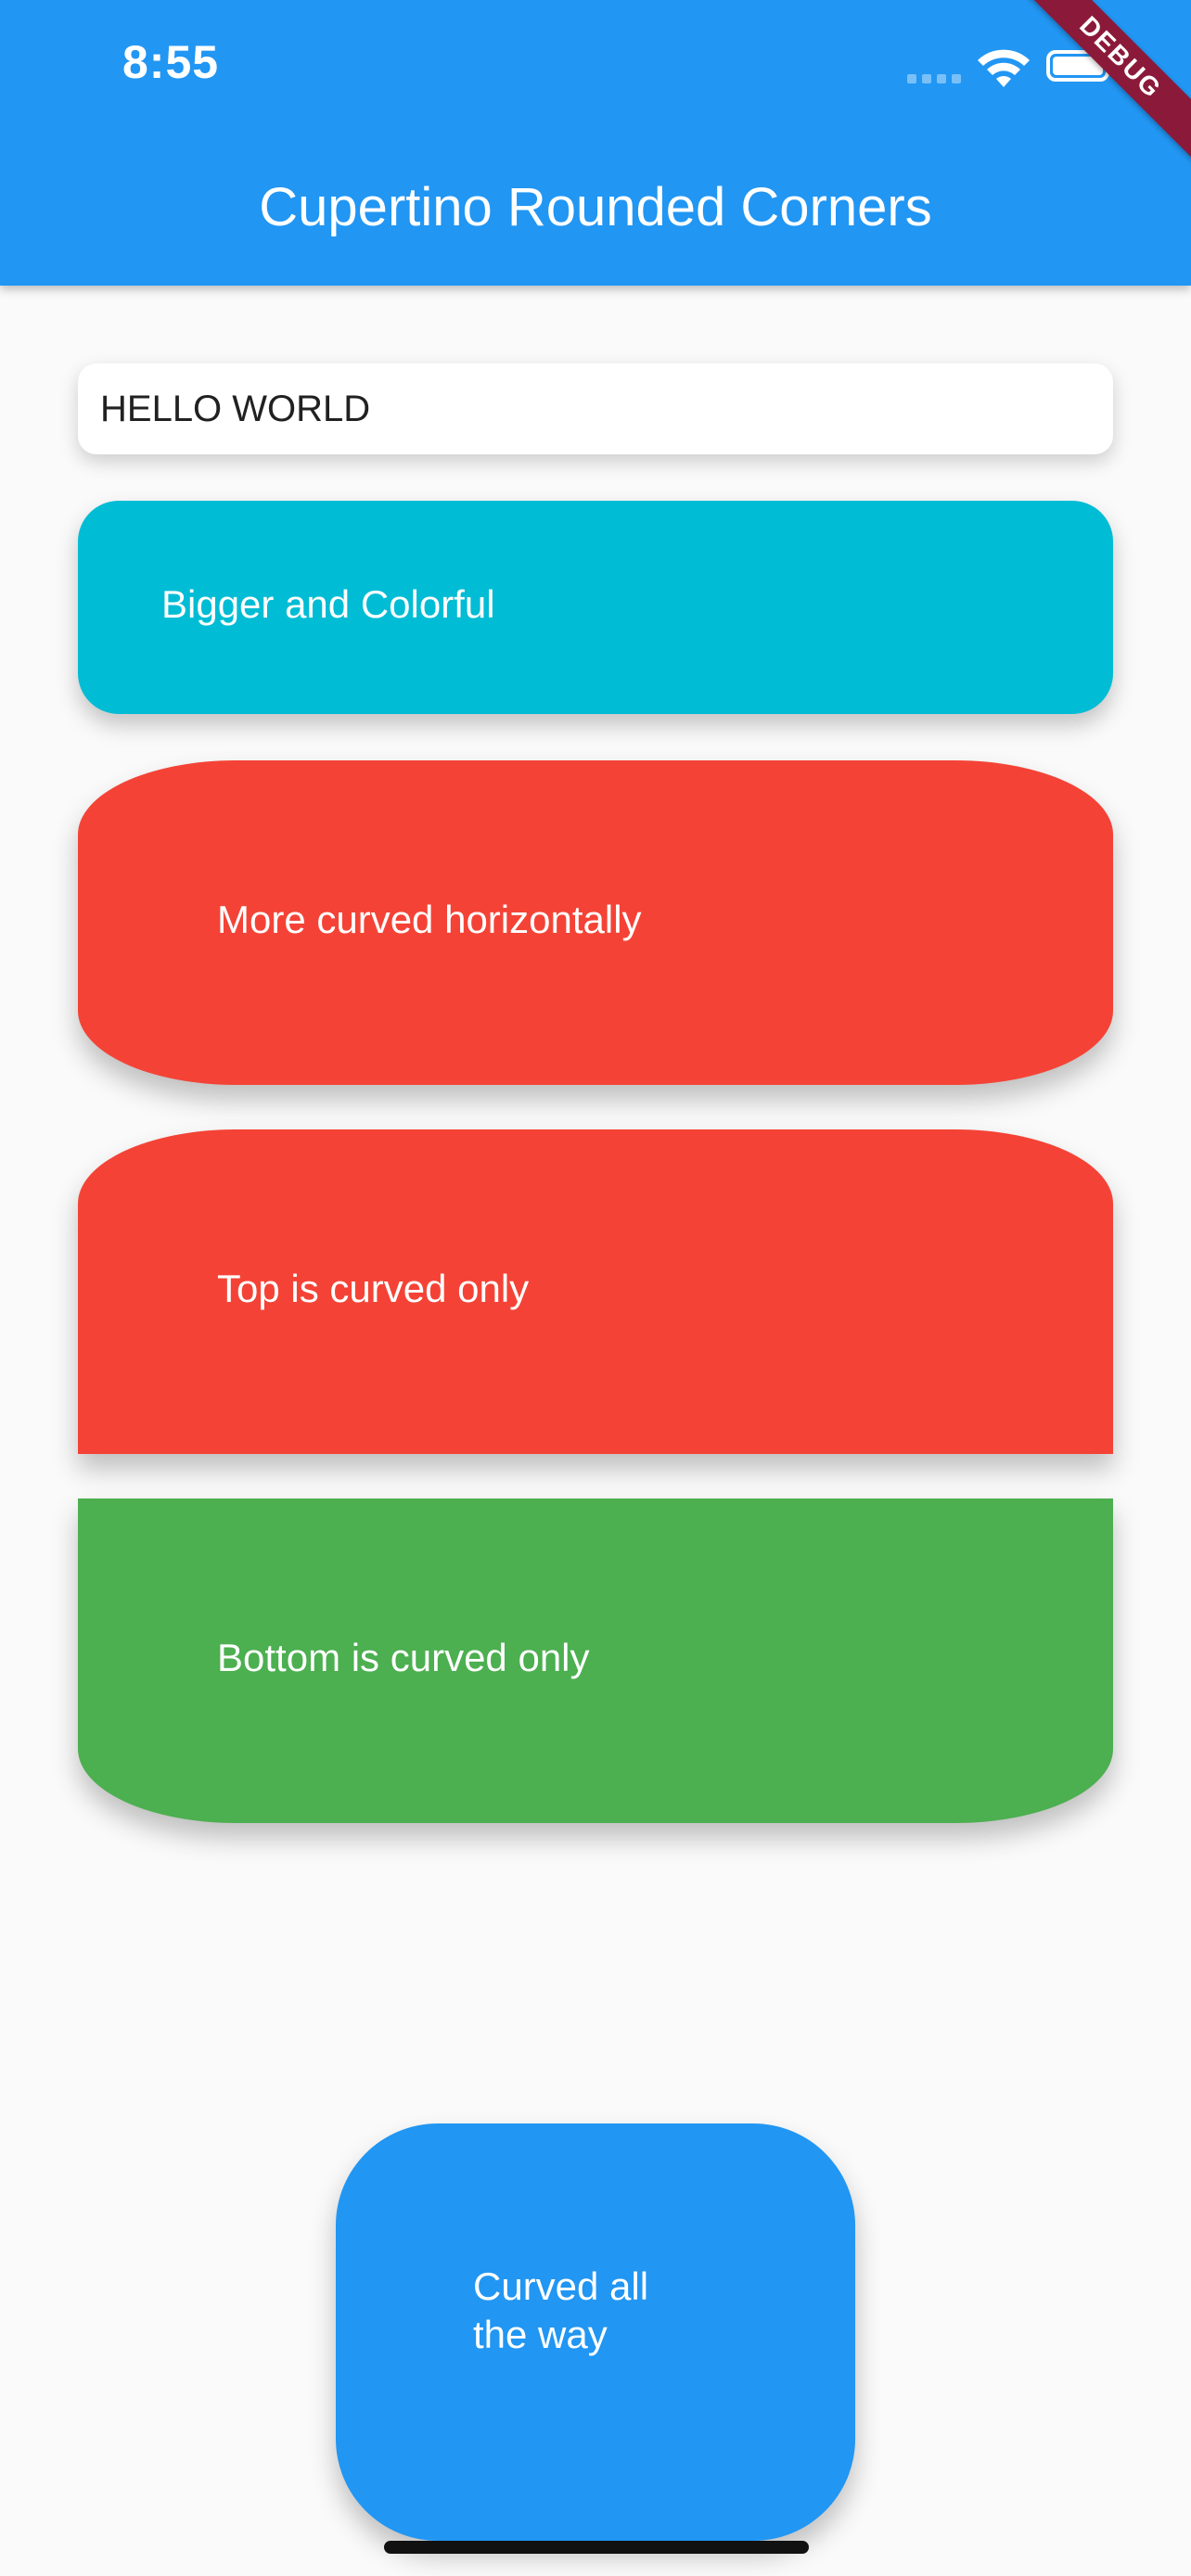 Image resolution: width=1191 pixels, height=2576 pixels. I want to click on bigger-colorful-label: Bigger and Colorful, so click(328, 604).